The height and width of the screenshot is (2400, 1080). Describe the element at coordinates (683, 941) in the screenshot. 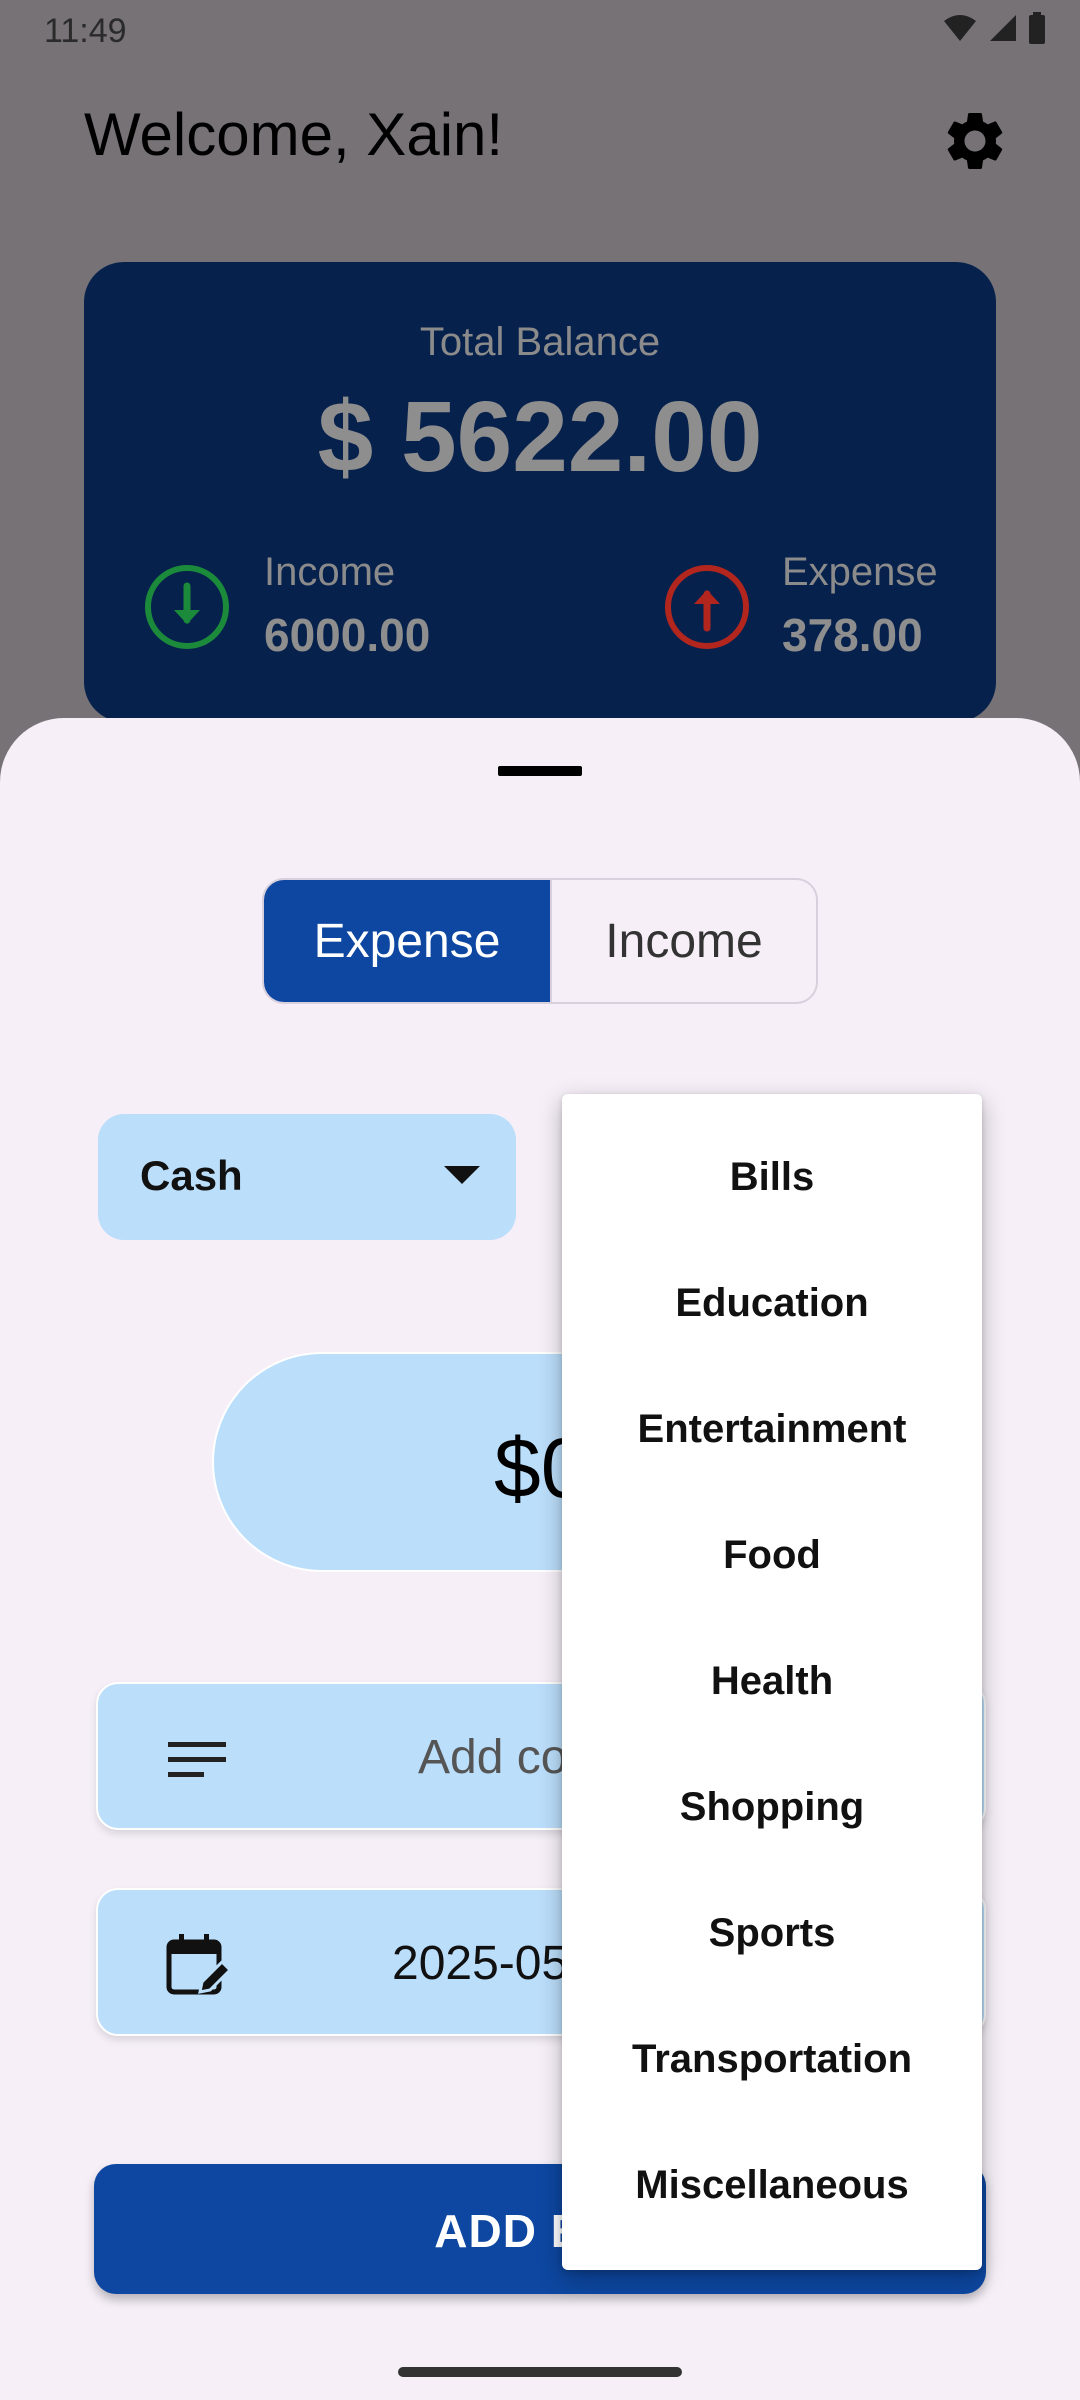

I see `tab-income: Income` at that location.